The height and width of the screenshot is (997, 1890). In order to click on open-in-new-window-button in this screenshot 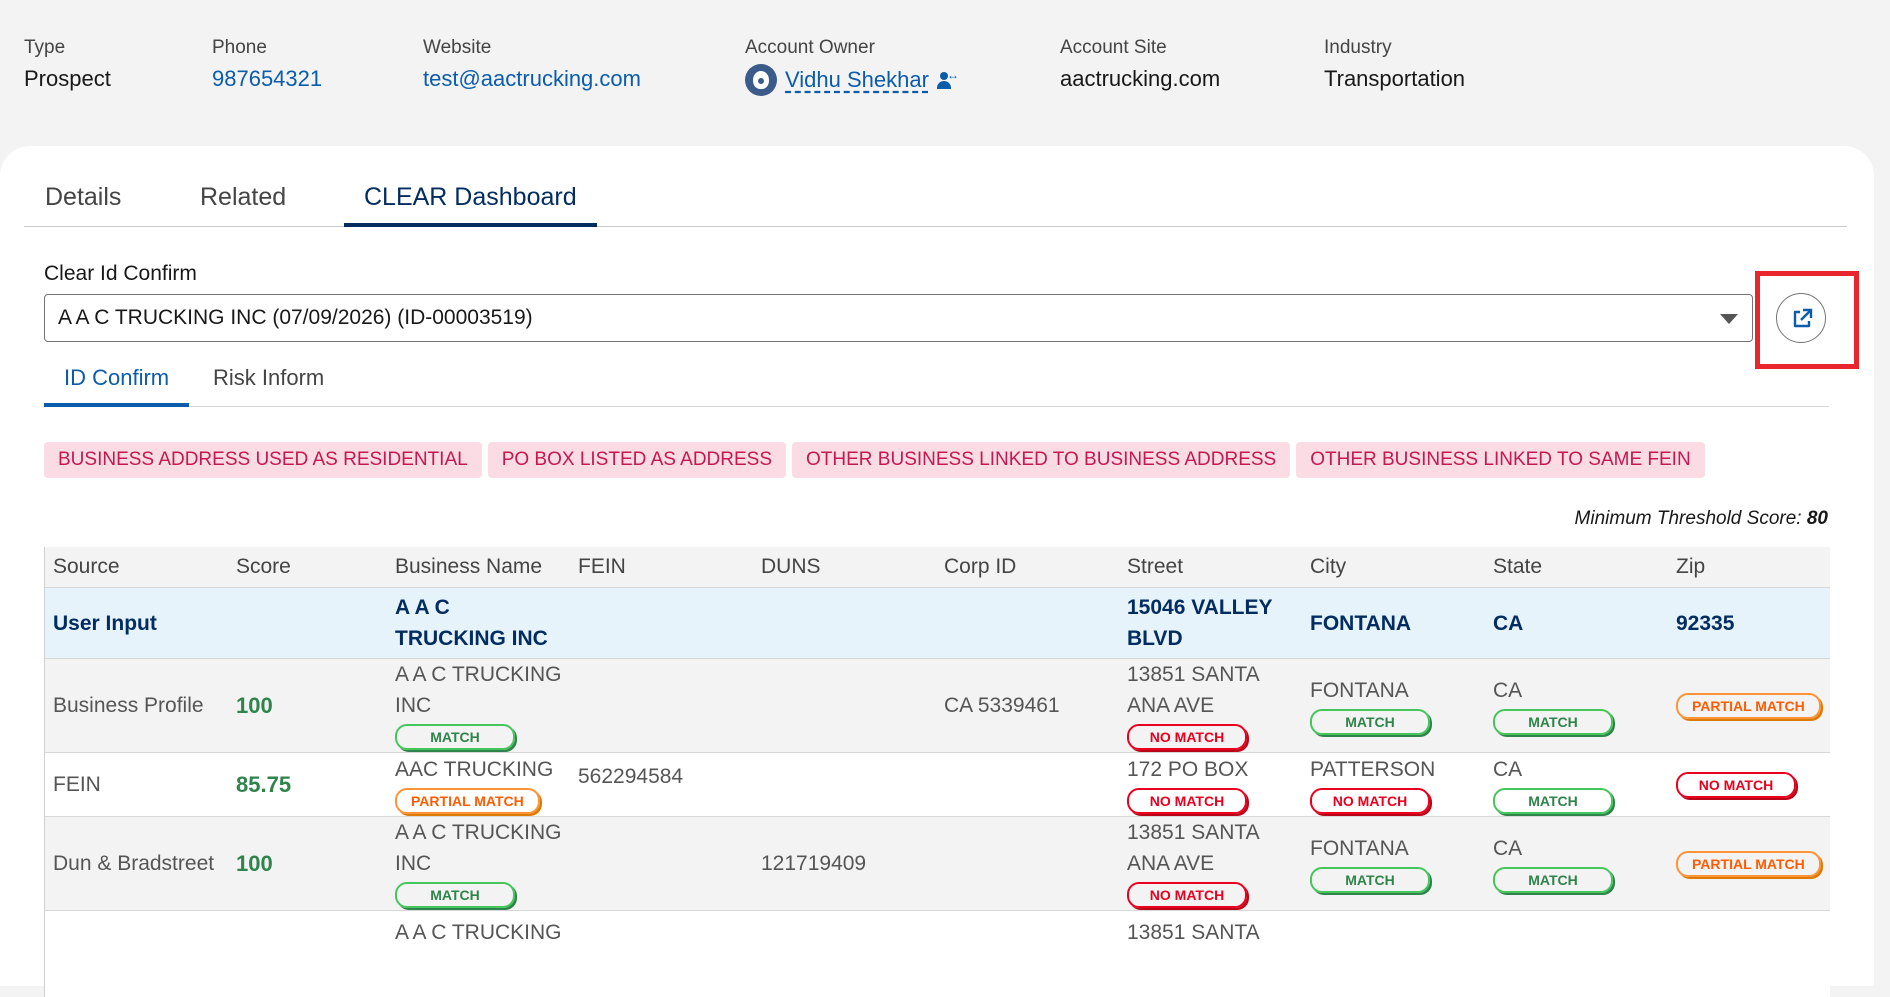, I will do `click(1801, 318)`.